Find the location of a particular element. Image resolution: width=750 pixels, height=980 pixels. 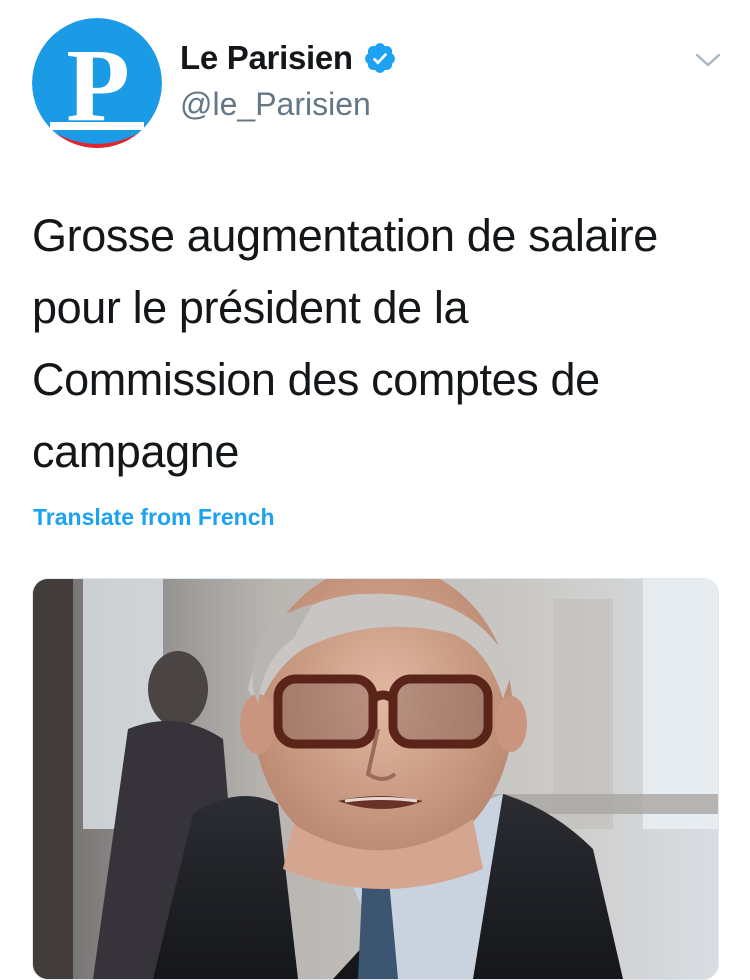

author-handle: @le_Parisien is located at coordinates (288, 104).